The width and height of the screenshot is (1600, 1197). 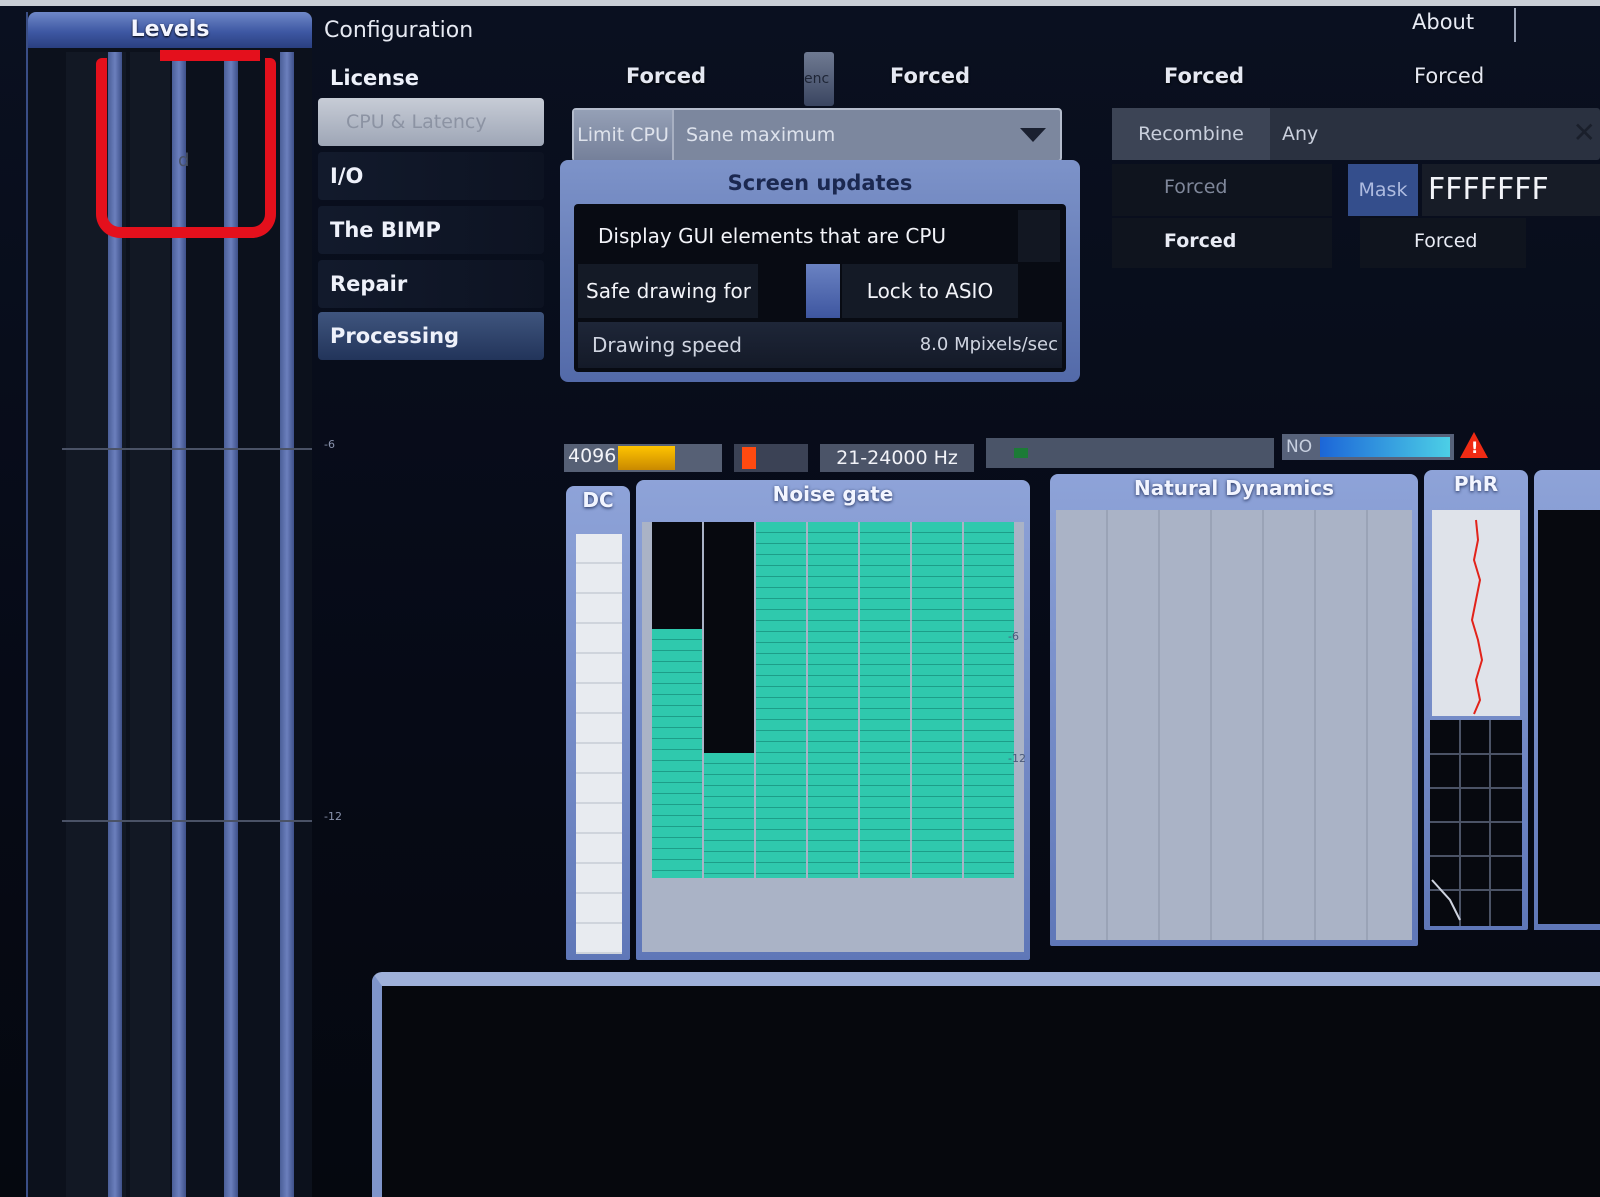 I want to click on frequency-range: 21-24000 Hz, so click(x=897, y=458).